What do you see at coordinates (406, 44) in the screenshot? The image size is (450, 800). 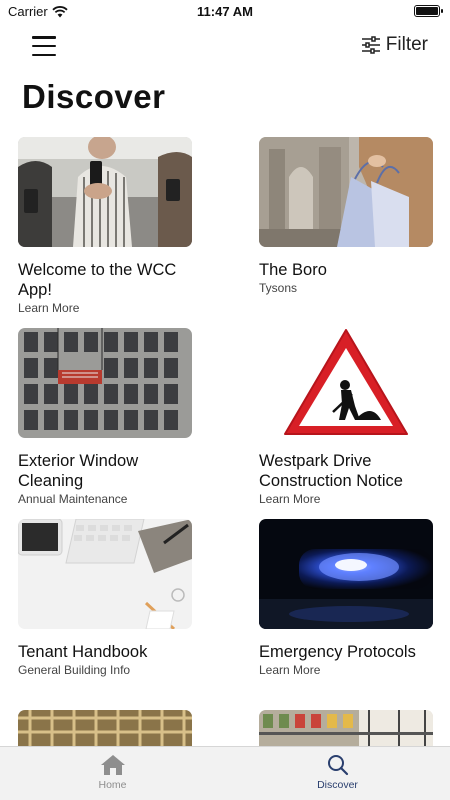 I see `filter-label: Filter` at bounding box center [406, 44].